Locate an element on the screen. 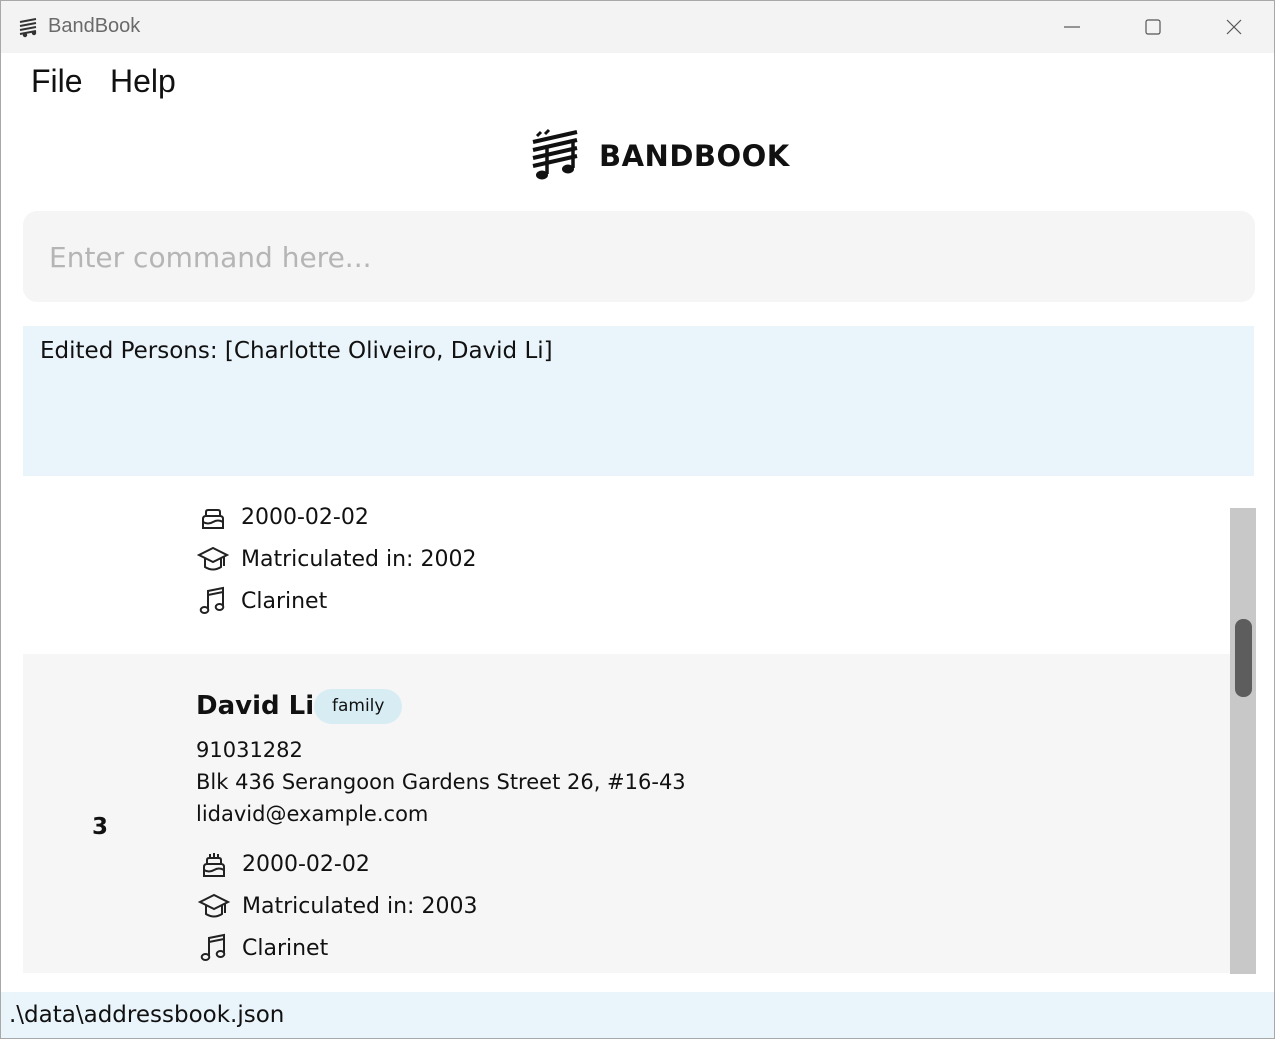 This screenshot has height=1039, width=1275. command-input is located at coordinates (639, 257).